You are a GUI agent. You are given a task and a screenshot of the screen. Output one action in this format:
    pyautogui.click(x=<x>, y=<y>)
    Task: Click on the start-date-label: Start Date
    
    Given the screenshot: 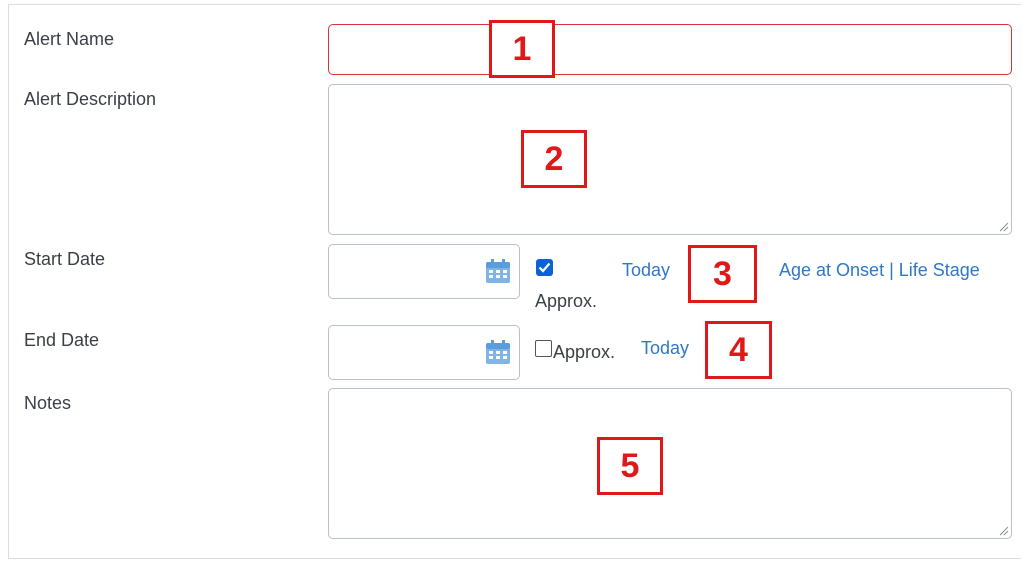 What is the action you would take?
    pyautogui.click(x=65, y=259)
    